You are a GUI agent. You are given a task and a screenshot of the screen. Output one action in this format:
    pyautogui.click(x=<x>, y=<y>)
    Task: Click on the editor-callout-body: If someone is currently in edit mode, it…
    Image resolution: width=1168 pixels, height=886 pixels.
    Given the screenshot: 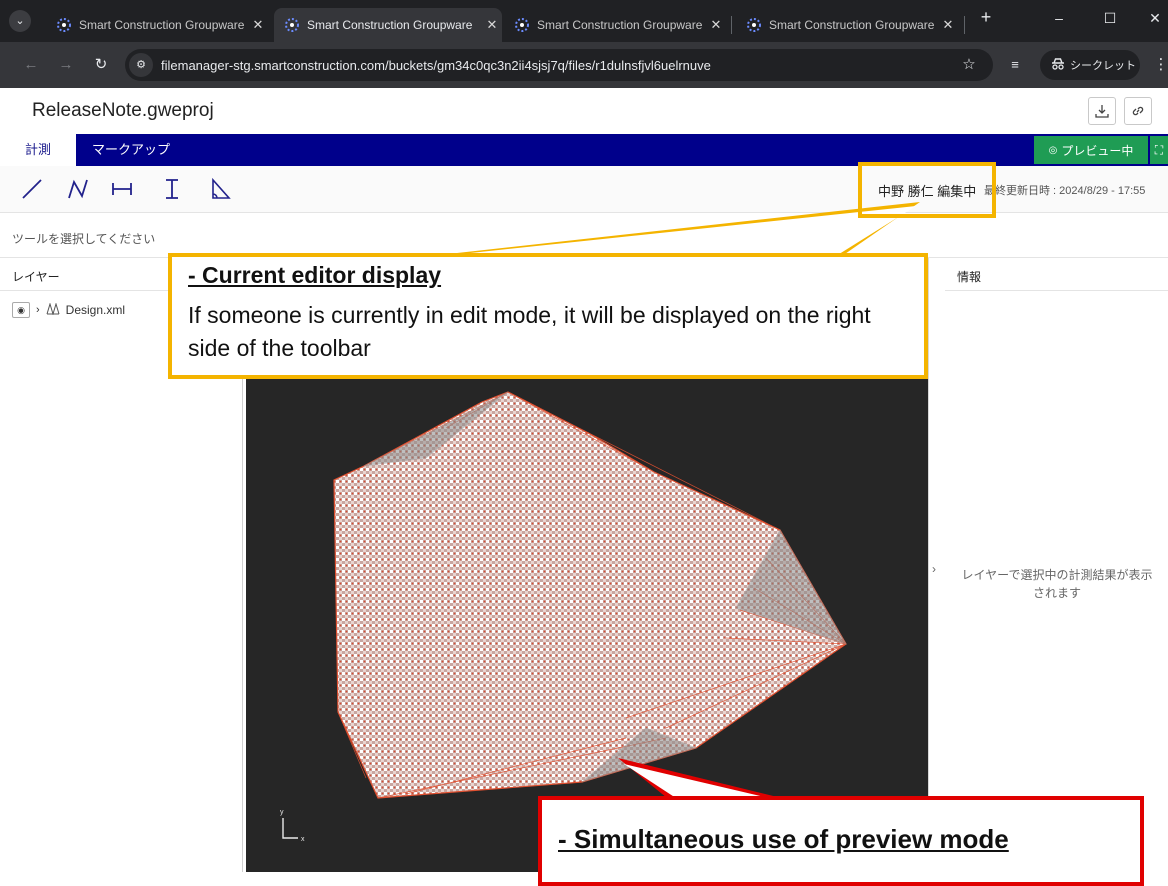 What is the action you would take?
    pyautogui.click(x=529, y=331)
    